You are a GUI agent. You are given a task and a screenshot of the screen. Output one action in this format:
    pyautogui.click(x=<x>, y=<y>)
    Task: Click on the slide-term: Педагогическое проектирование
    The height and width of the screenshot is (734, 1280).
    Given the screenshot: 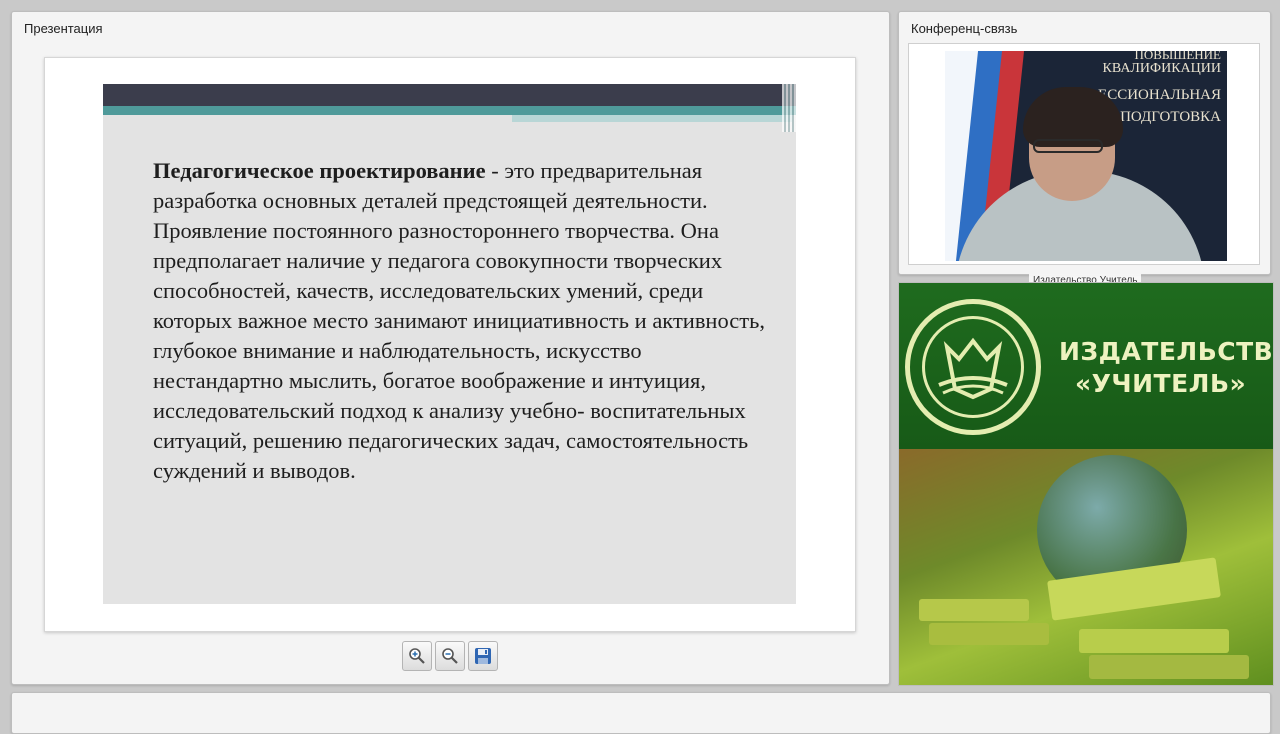 What is the action you would take?
    pyautogui.click(x=319, y=170)
    